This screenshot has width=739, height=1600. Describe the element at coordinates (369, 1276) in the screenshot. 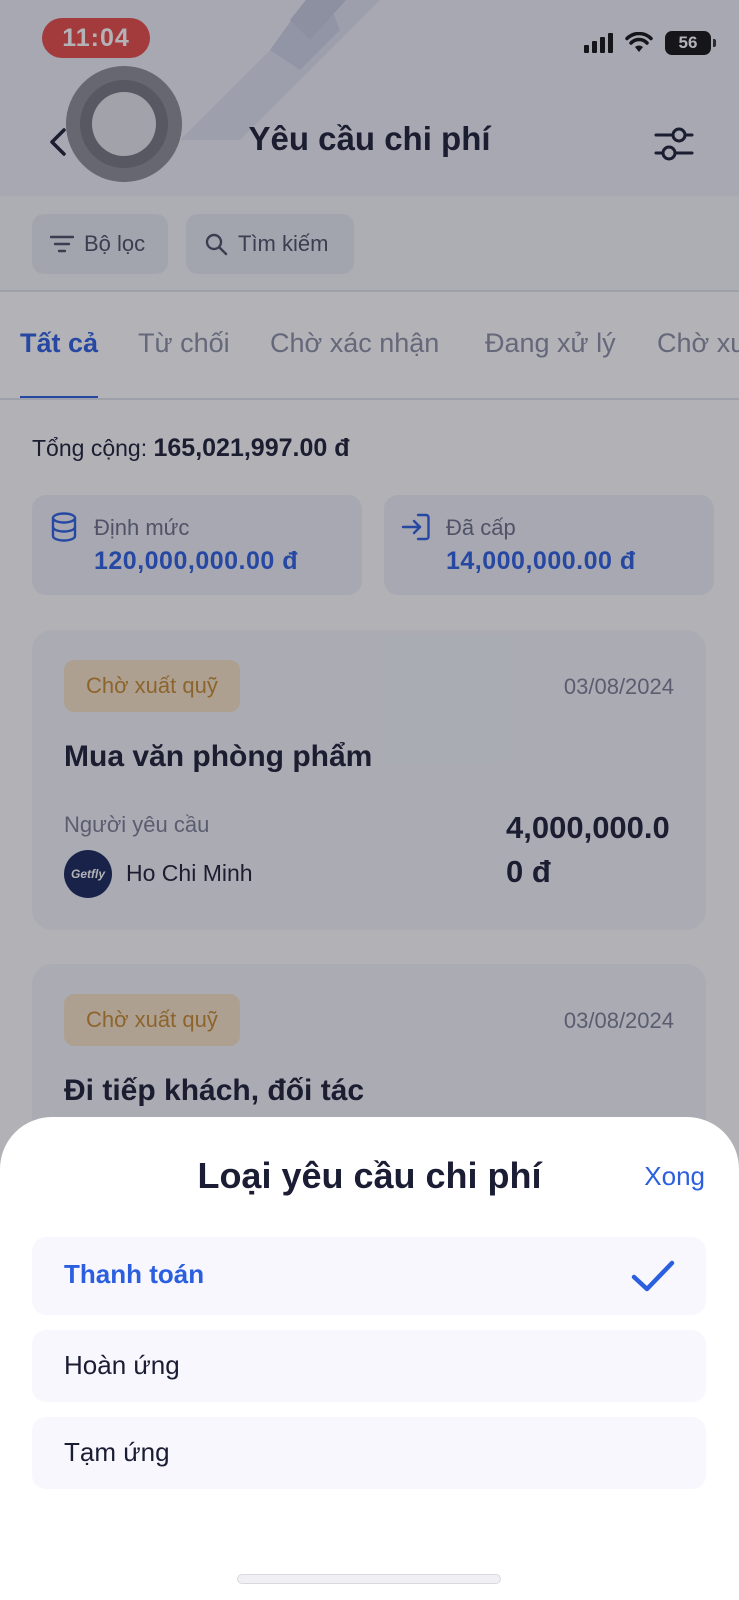

I see `option-payment: Thanh toán` at that location.